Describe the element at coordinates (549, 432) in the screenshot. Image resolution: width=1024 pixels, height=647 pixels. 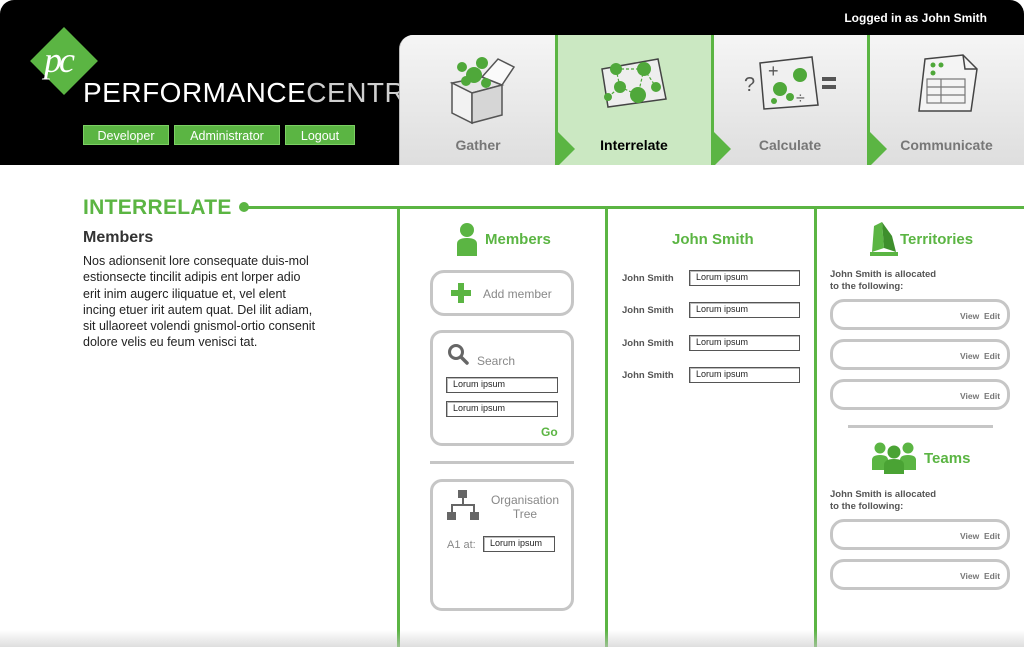
I see `search-go-button: Go` at that location.